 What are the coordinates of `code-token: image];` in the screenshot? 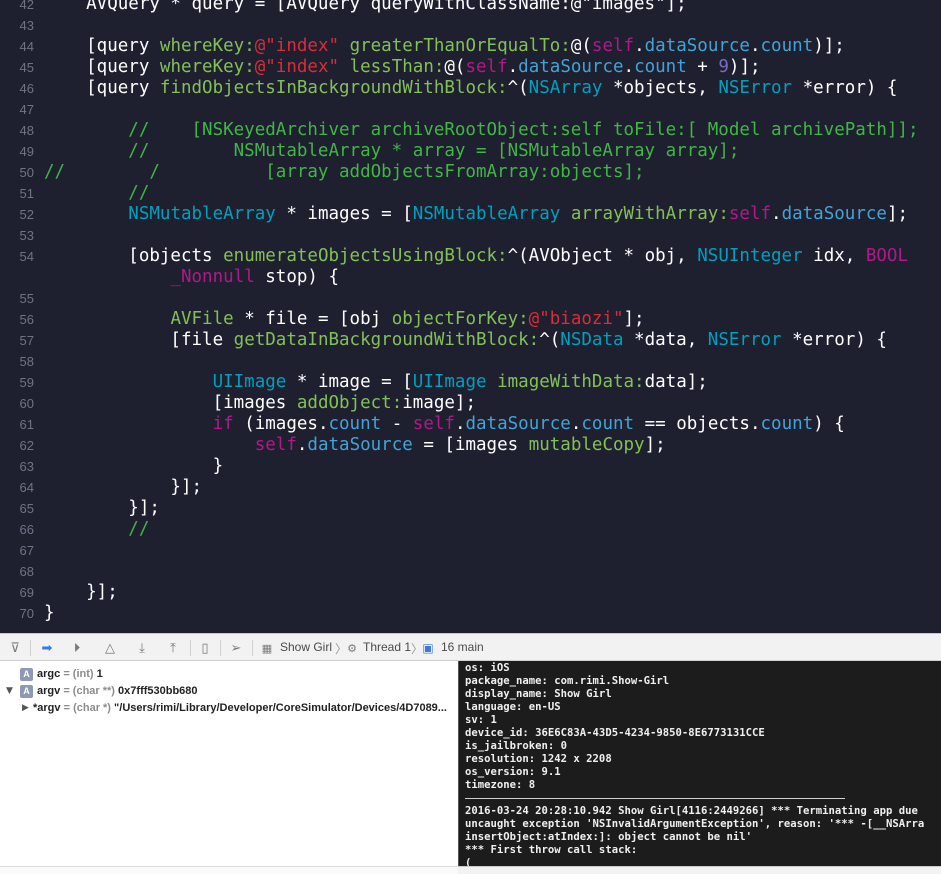 It's located at (439, 403).